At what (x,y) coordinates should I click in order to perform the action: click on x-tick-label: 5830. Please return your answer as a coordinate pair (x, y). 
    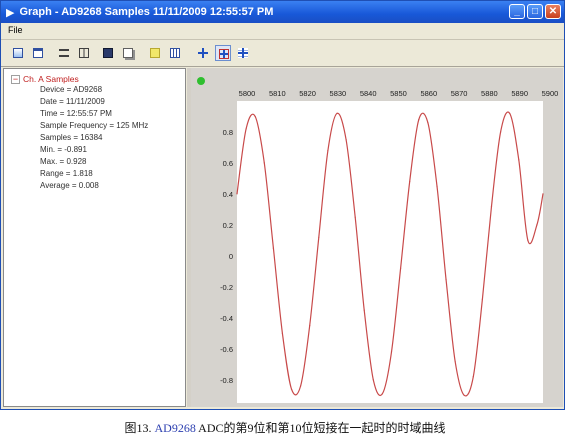
    Looking at the image, I should click on (338, 93).